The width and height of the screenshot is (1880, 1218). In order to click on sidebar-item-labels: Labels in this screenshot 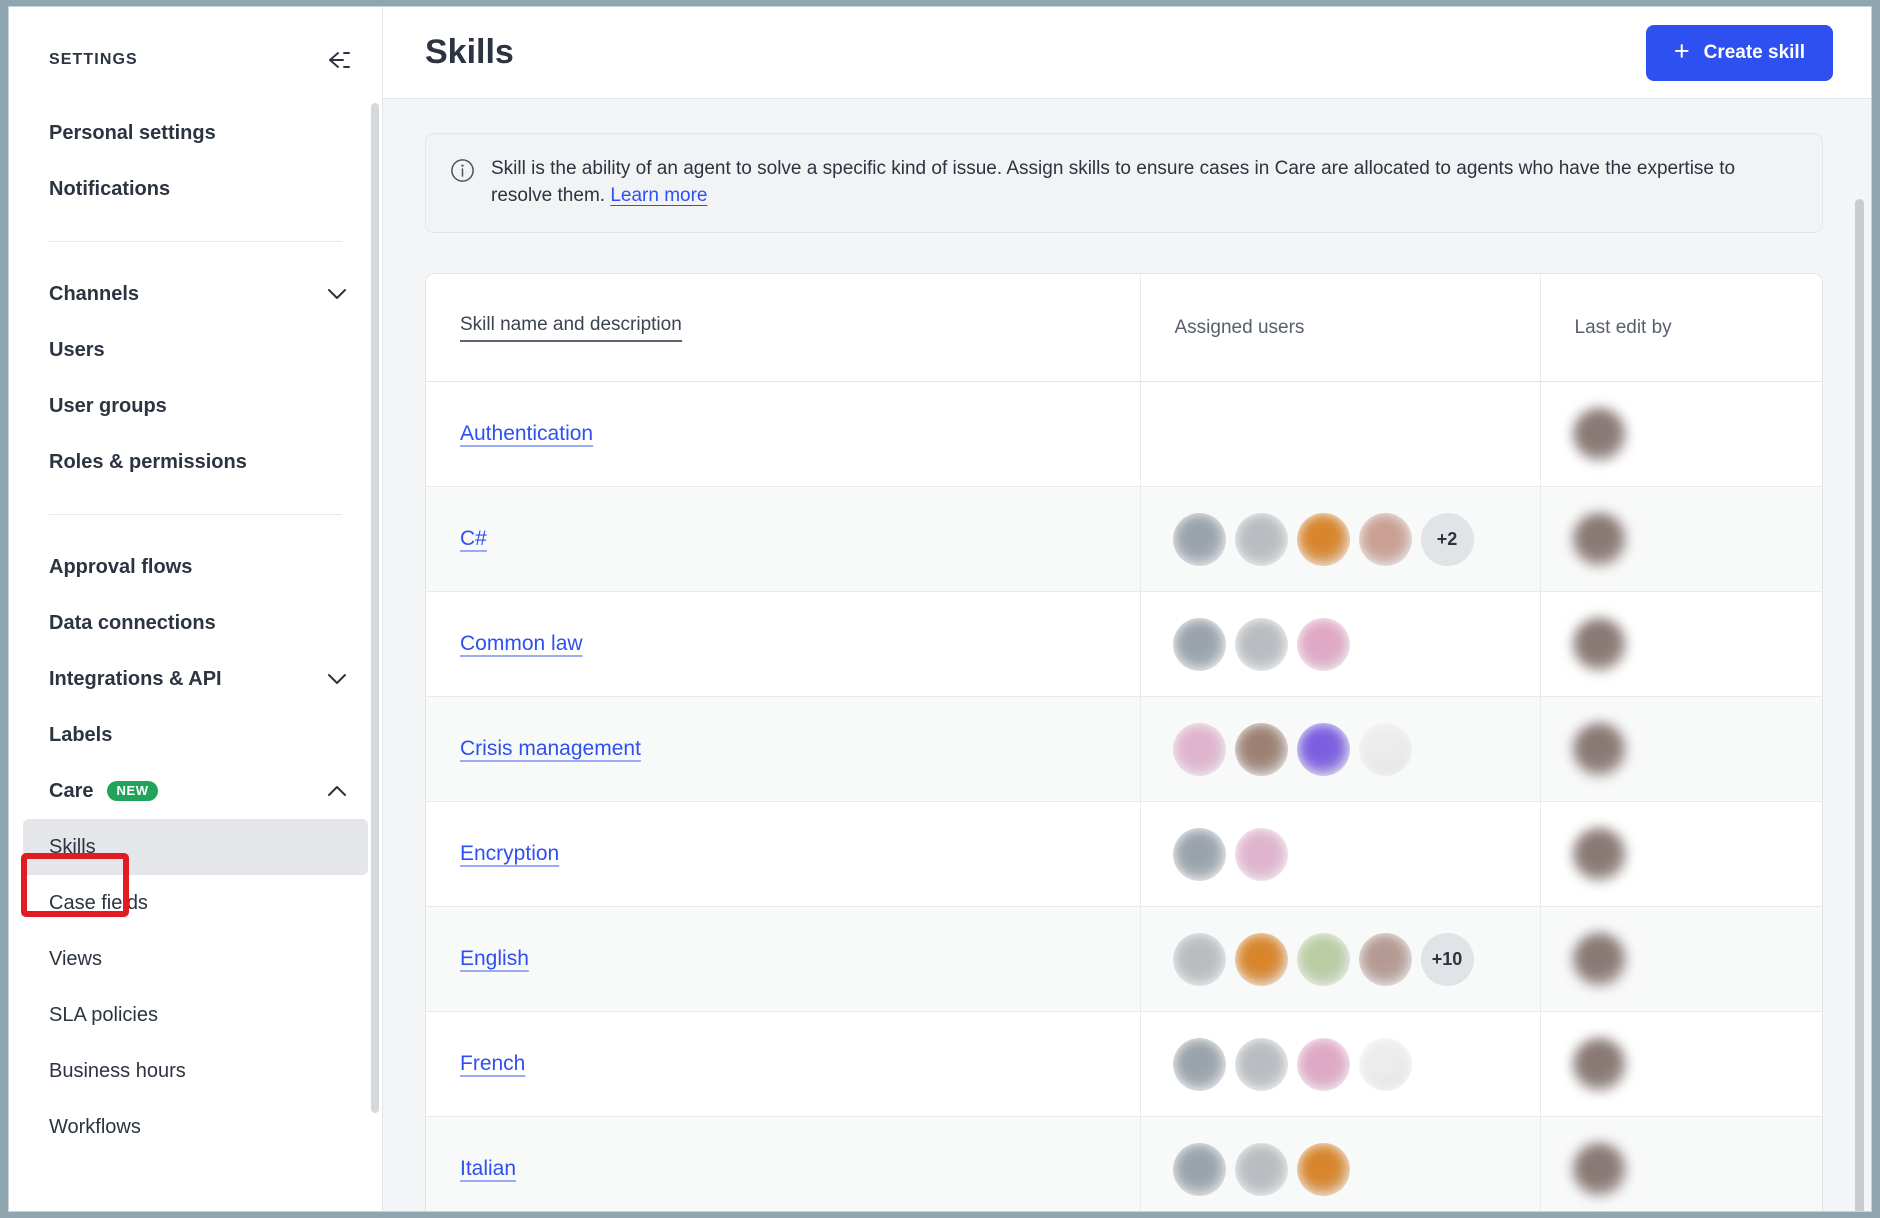, I will do `click(195, 735)`.